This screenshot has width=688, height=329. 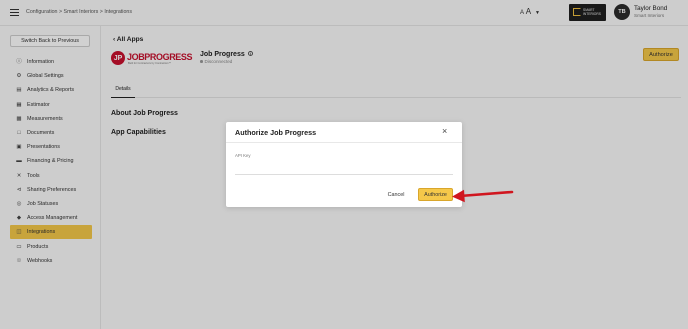 I want to click on api-key-input, so click(x=344, y=167).